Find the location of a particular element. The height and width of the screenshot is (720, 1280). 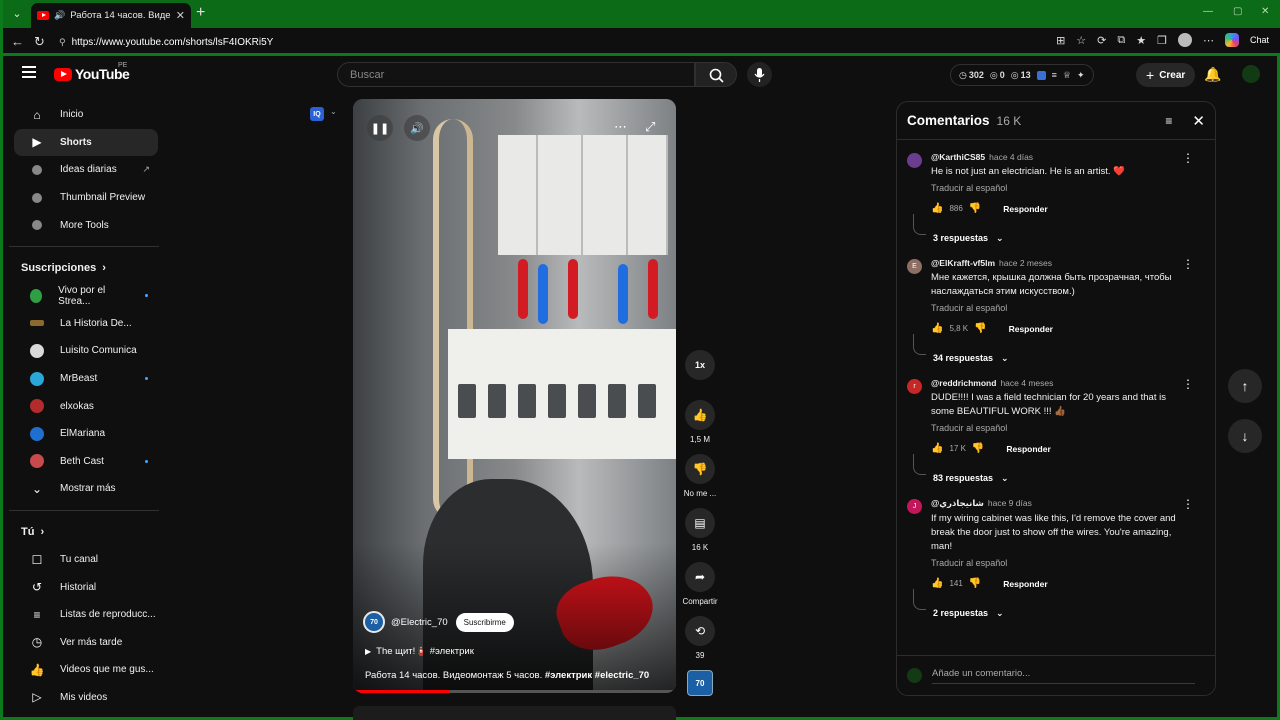

you-heading: Tú › is located at coordinates (82, 532).